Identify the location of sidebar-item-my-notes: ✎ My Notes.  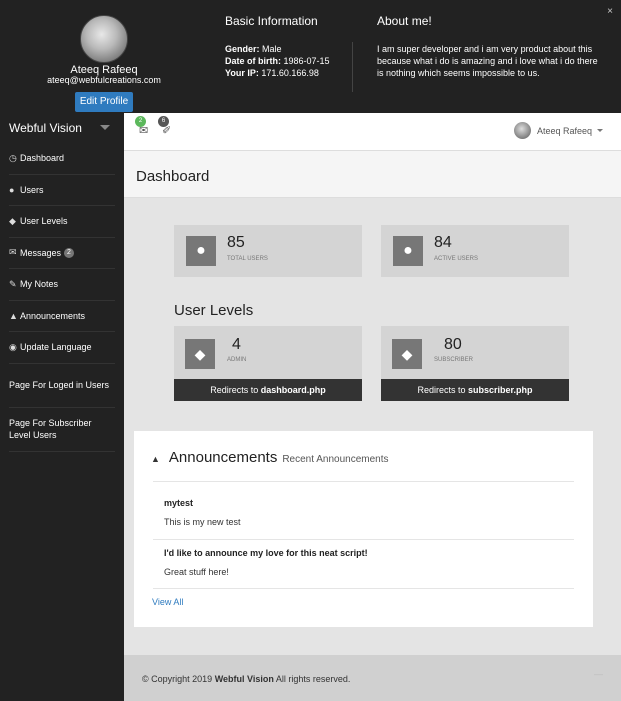
(62, 285).